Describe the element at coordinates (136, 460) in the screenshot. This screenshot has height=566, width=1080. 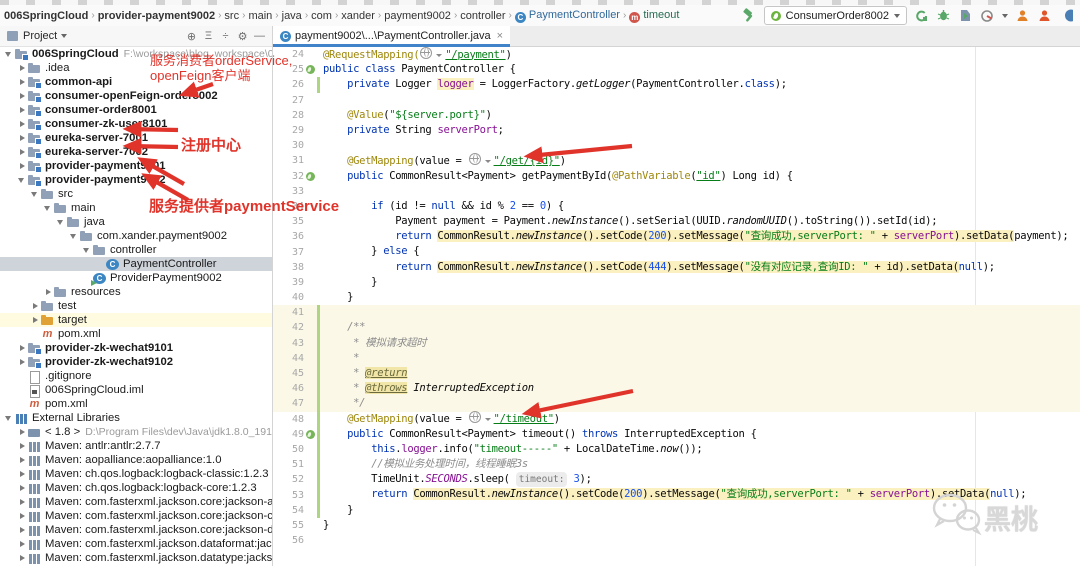
I see `tree-item-maven-aopalliance-aopalliance-1-0: Maven: aopalliance:aopalliance:1.0` at that location.